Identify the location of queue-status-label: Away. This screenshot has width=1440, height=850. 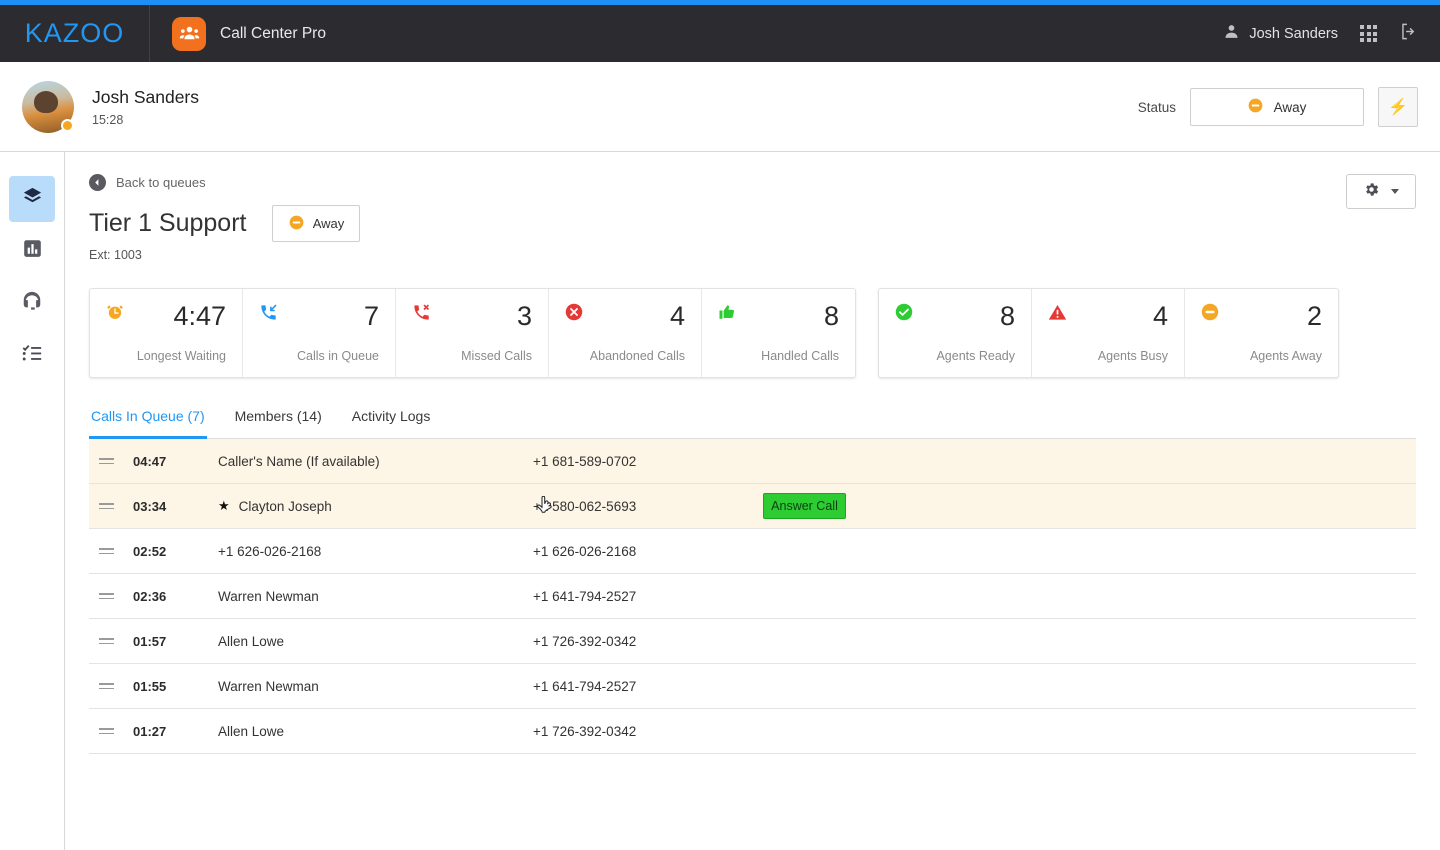
(328, 223).